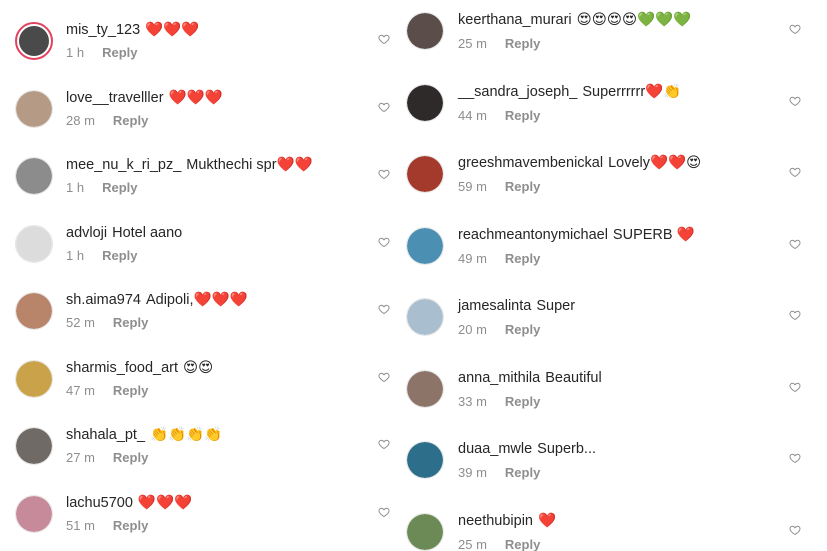  I want to click on comment-item: neethubipin ❤️ 25 m Reply, so click(613, 531).